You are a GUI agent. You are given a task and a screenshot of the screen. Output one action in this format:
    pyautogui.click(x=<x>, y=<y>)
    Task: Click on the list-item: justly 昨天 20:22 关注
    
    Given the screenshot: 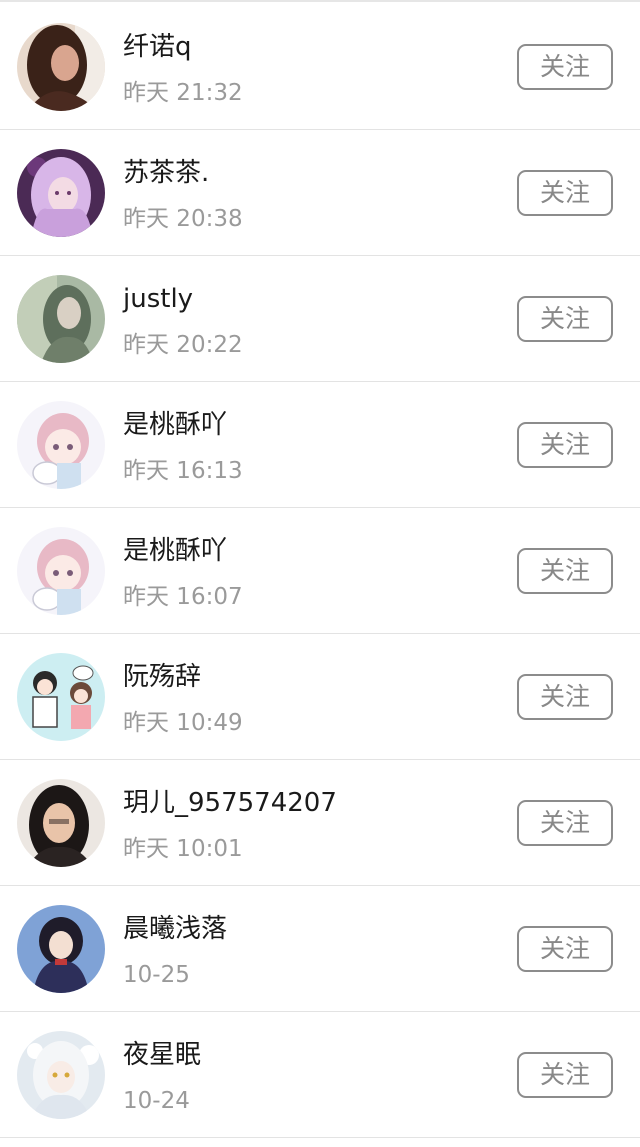 What is the action you would take?
    pyautogui.click(x=320, y=319)
    